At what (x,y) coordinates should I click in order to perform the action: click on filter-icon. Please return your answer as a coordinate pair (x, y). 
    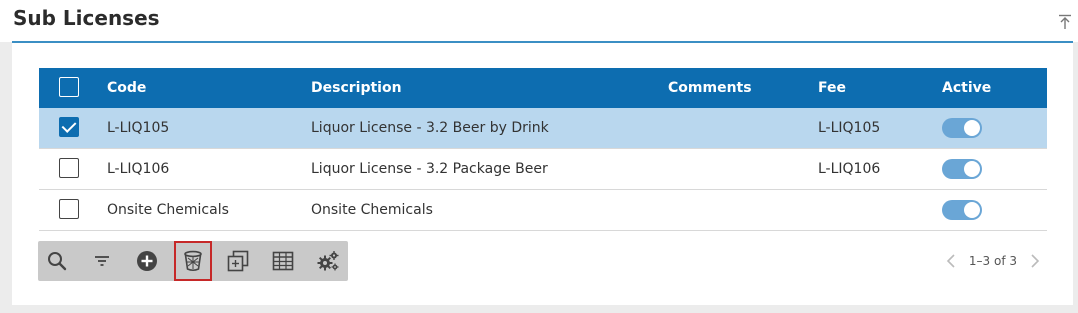
    Looking at the image, I should click on (102, 261).